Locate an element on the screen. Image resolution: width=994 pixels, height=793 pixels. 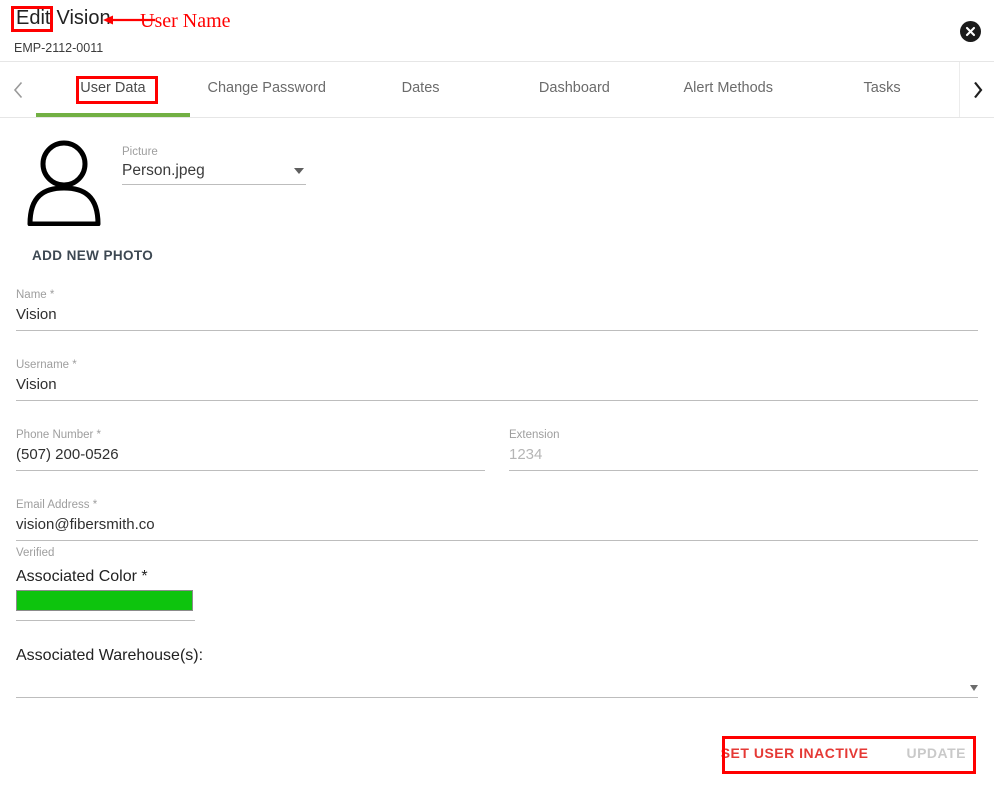
photo-section: Picture Person.jpeg is located at coordinates (497, 172).